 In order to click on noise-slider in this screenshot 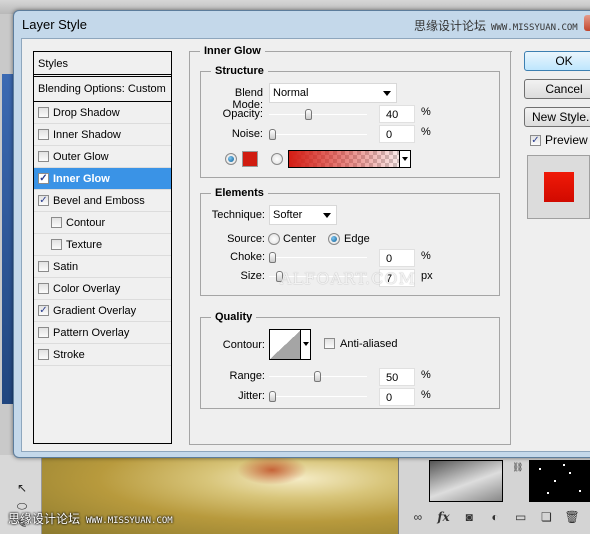, I will do `click(318, 134)`.